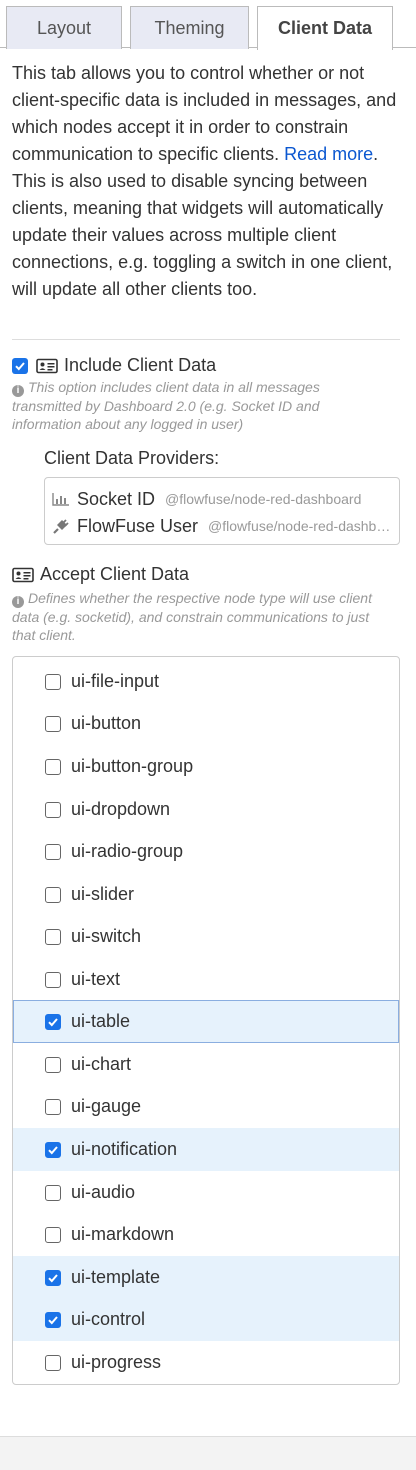 This screenshot has height=1470, width=416. Describe the element at coordinates (206, 766) in the screenshot. I see `node-list-item: ui-button-group` at that location.